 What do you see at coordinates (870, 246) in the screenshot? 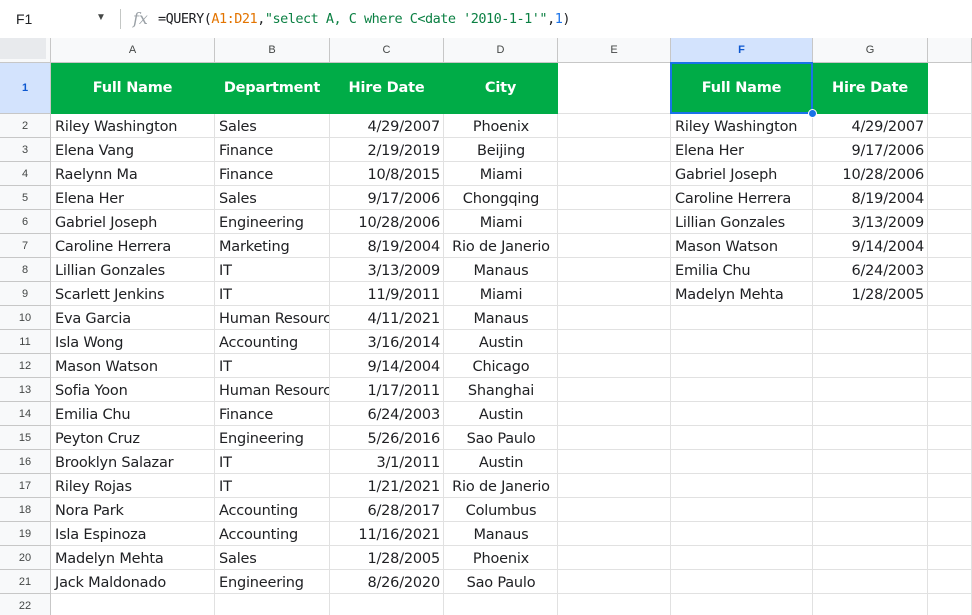
I see `result-cell-hire-date: 9/14/2004` at bounding box center [870, 246].